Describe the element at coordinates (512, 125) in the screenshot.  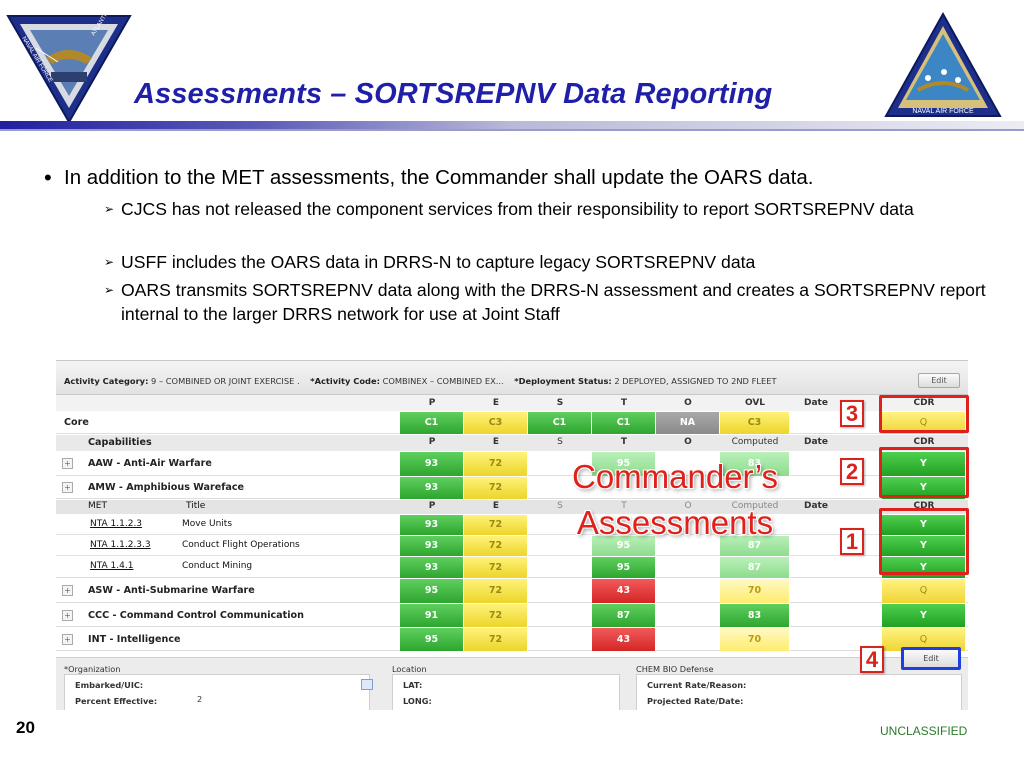
I see `title-underline-band` at that location.